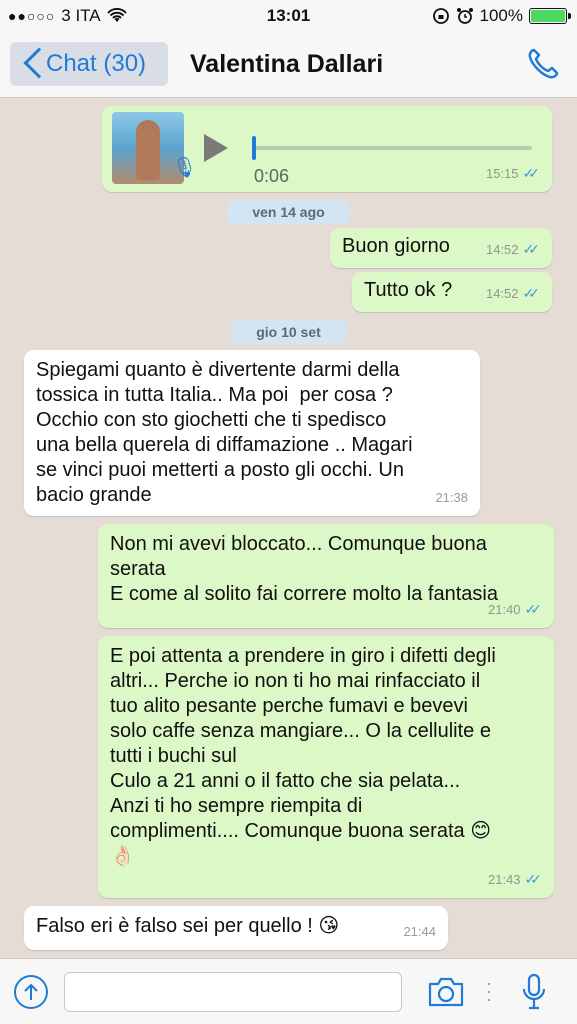 The height and width of the screenshot is (1024, 577). What do you see at coordinates (288, 16) in the screenshot?
I see `status-bar: ●●○○○ 3 ITA 13:01 100%` at bounding box center [288, 16].